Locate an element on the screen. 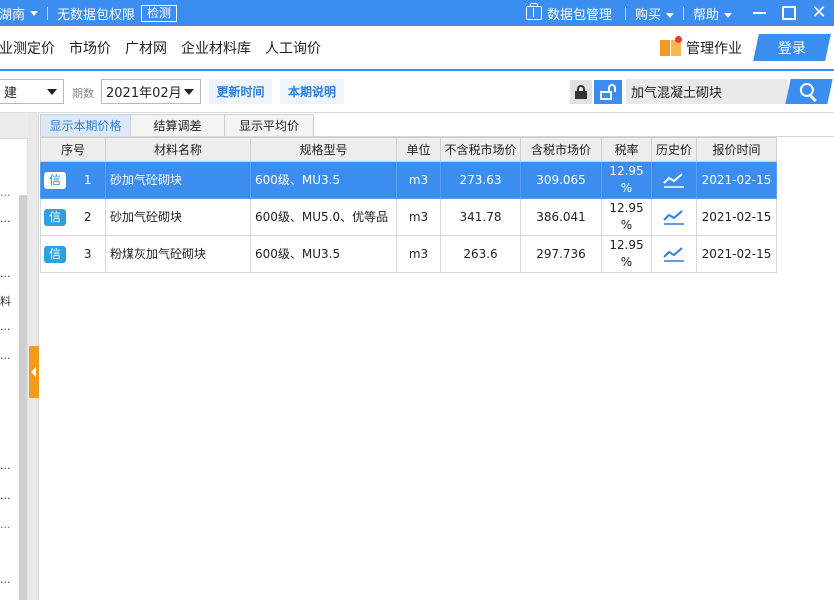 This screenshot has width=834, height=600. search-icon is located at coordinates (809, 92).